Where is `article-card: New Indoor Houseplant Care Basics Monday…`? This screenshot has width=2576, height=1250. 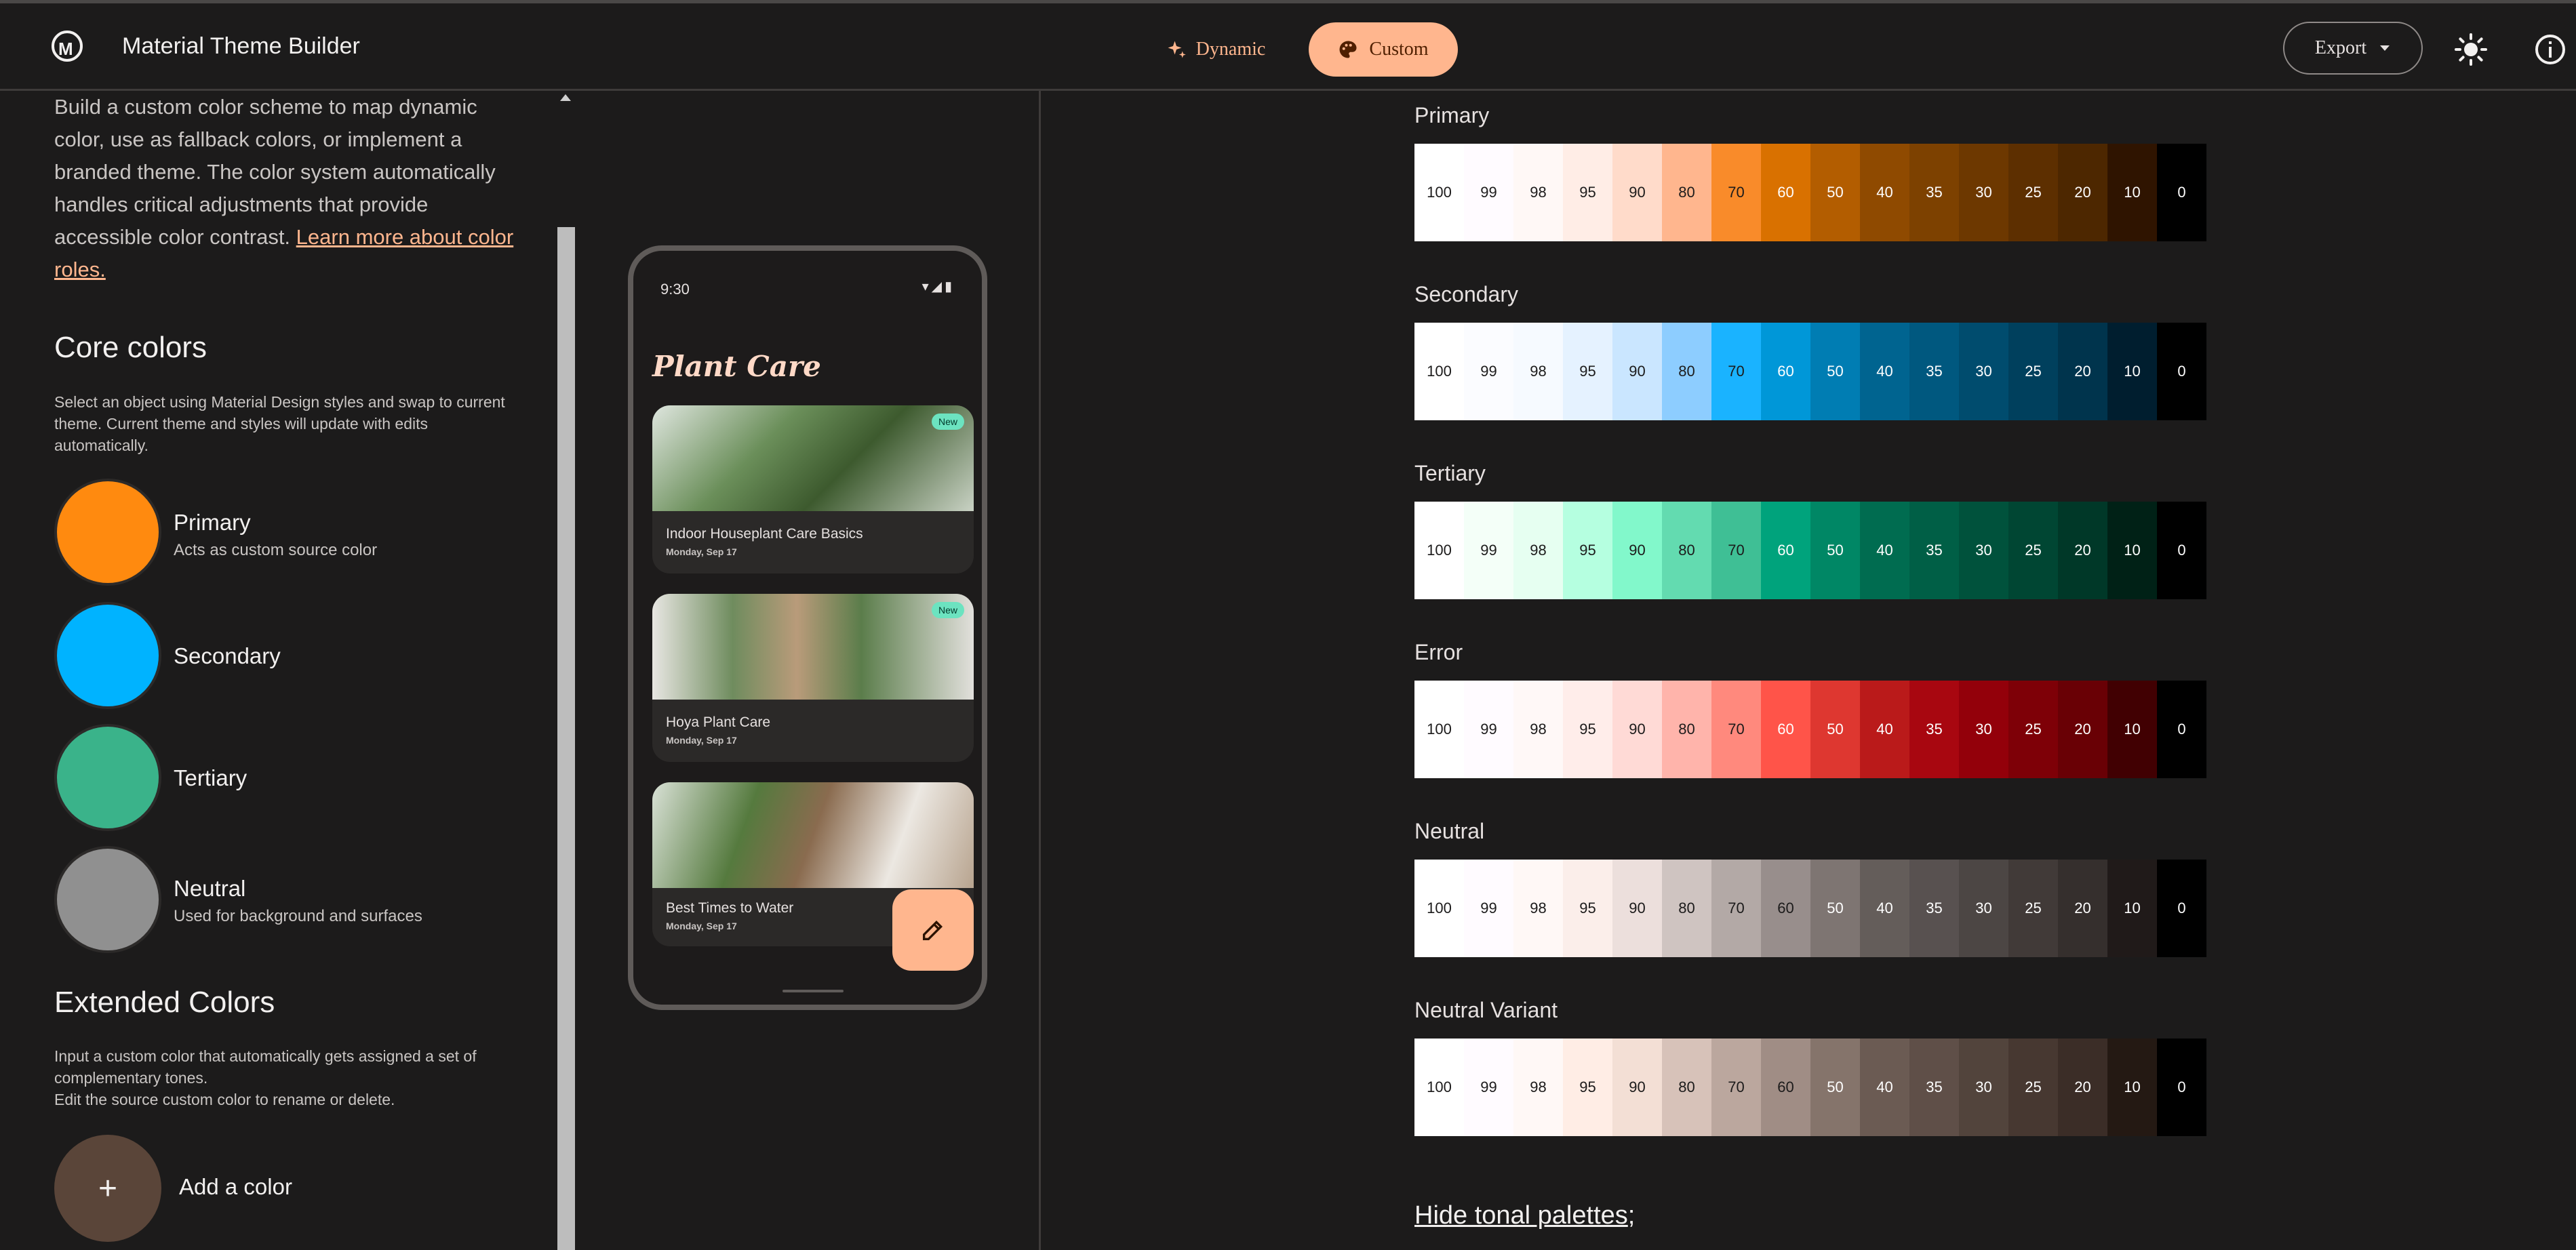 article-card: New Indoor Houseplant Care Basics Monday… is located at coordinates (813, 489).